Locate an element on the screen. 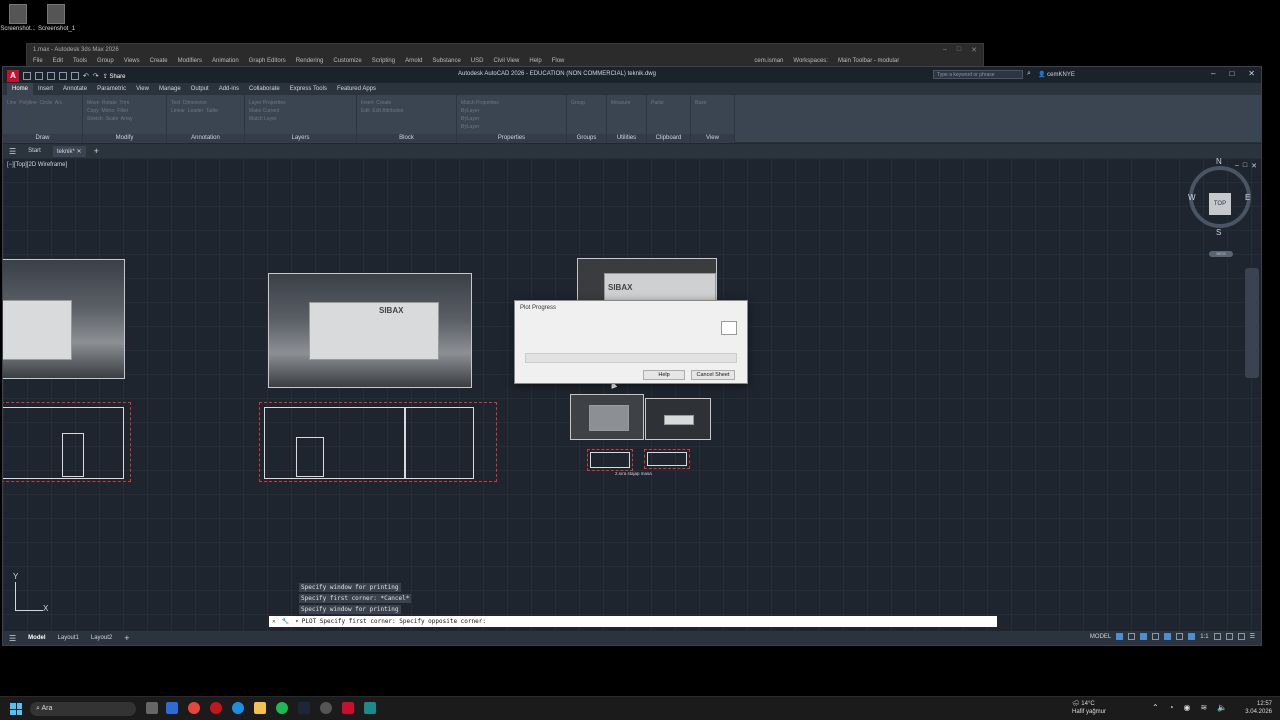  navigation-bar is located at coordinates (1252, 323).